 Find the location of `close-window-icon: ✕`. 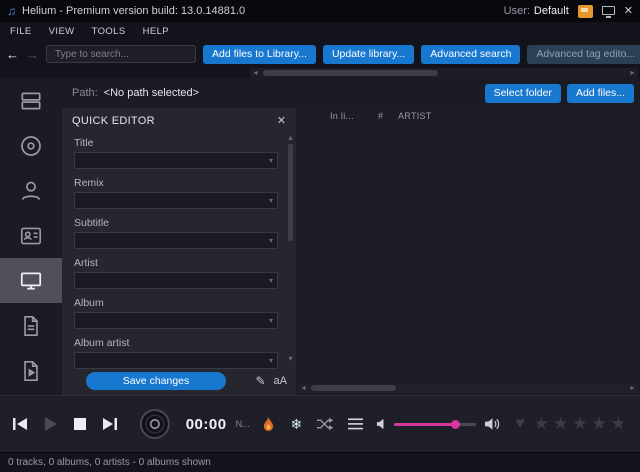

close-window-icon: ✕ is located at coordinates (628, 11).